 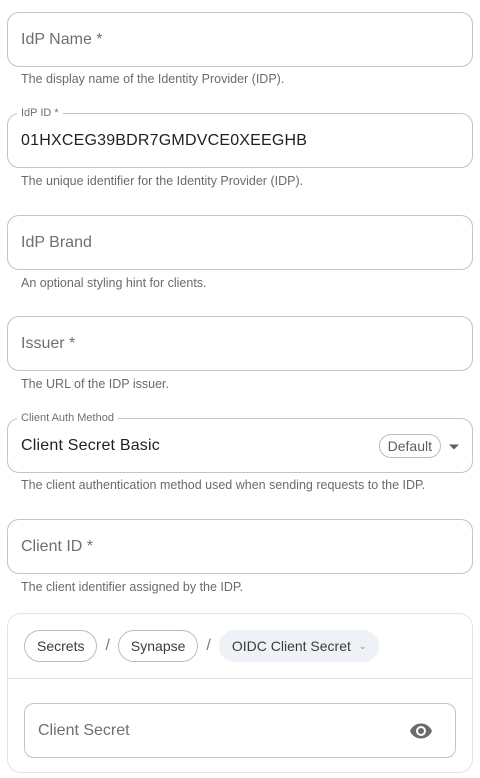 What do you see at coordinates (95, 384) in the screenshot?
I see `issuer-helper: The URL of the IDP issuer.` at bounding box center [95, 384].